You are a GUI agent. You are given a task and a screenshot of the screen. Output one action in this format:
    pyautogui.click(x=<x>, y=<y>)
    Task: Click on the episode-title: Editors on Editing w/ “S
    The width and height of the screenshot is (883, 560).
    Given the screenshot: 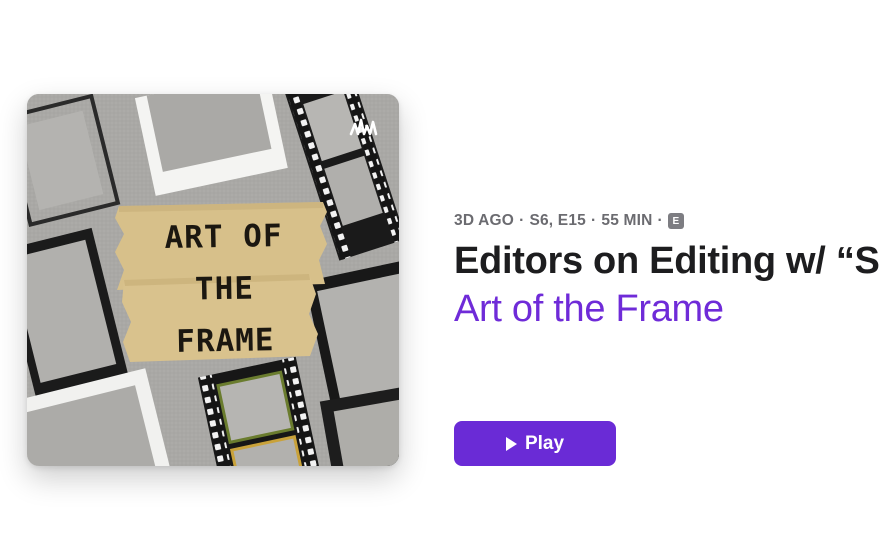 What is the action you would take?
    pyautogui.click(x=667, y=261)
    